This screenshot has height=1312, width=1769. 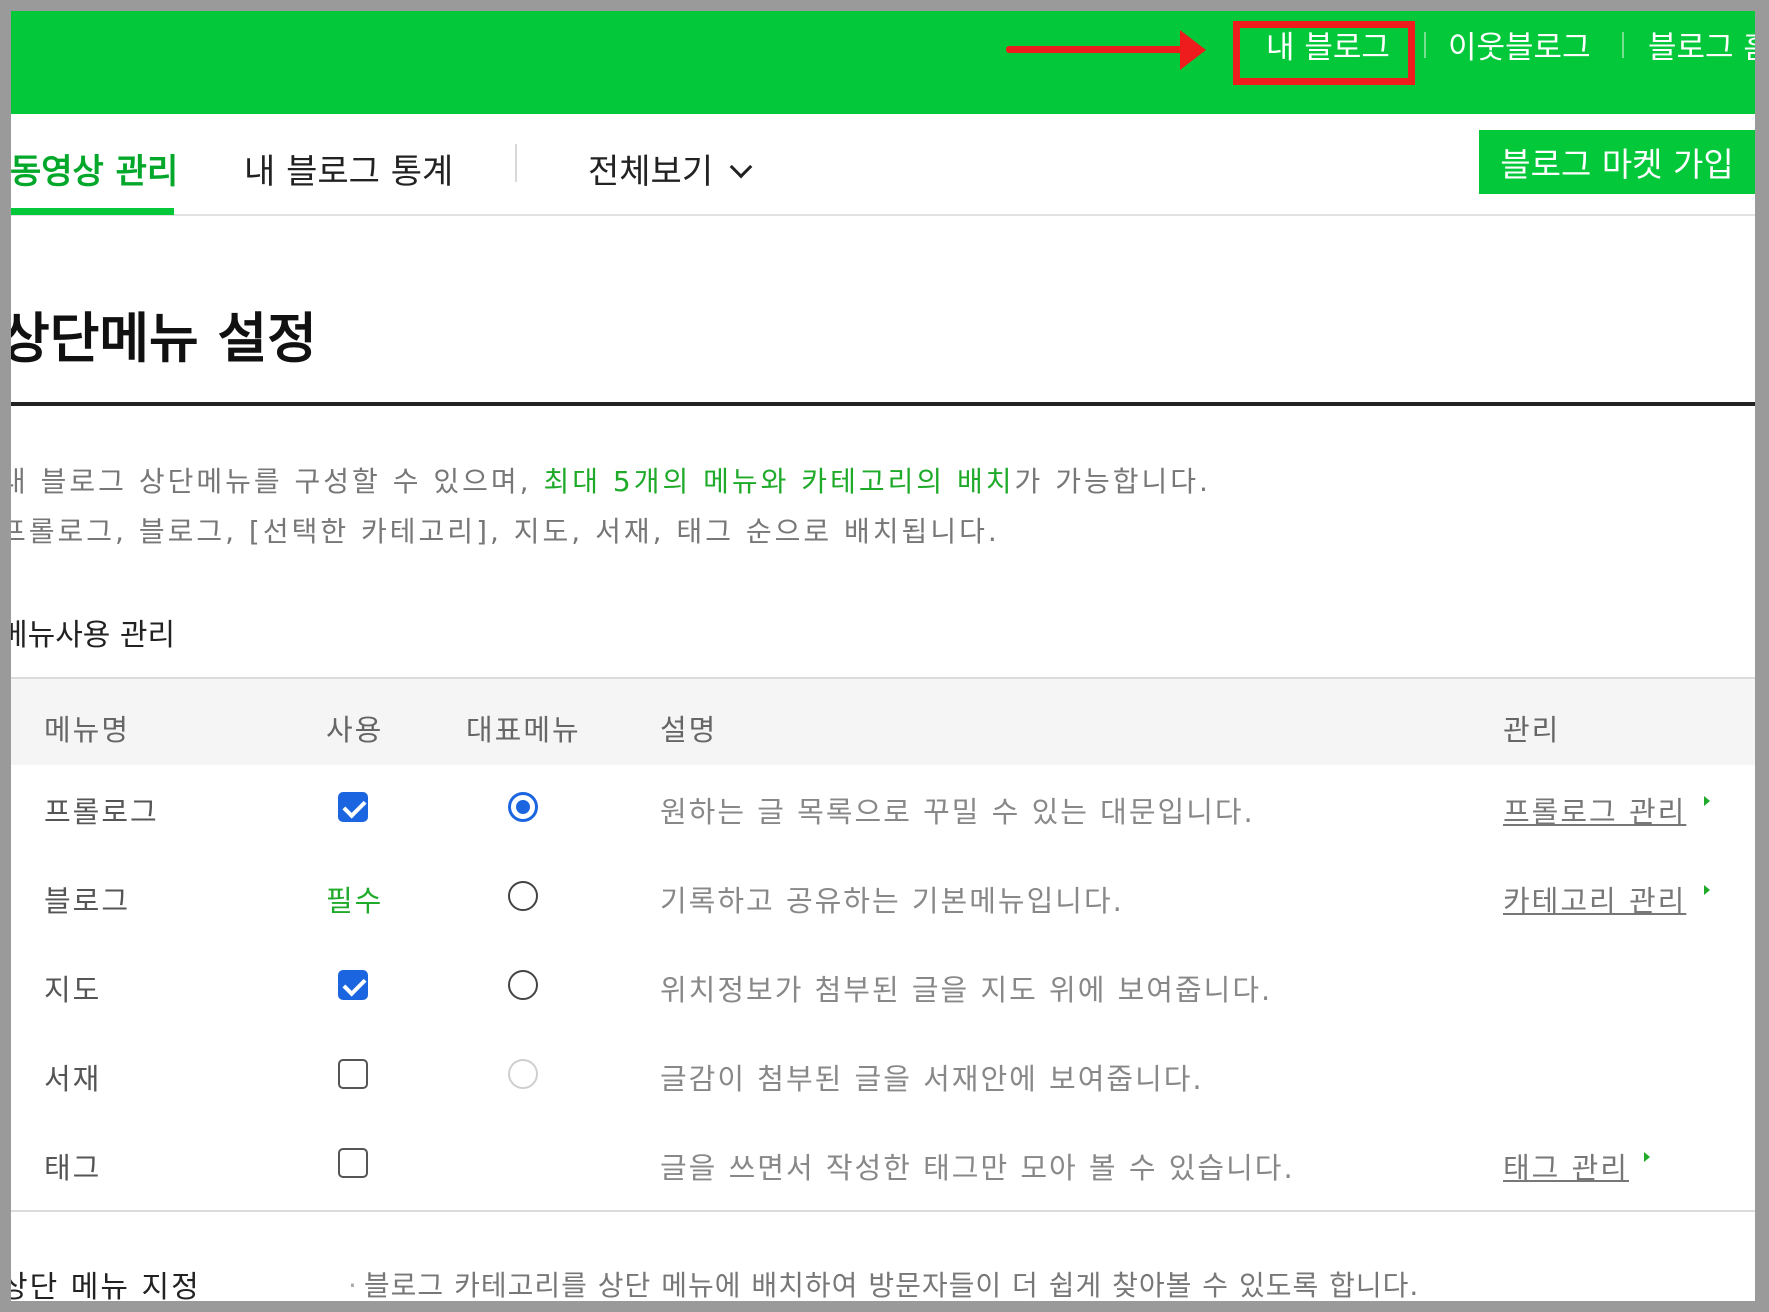 I want to click on table-row: 지도 위치정보가 첨부된 글을 지도 위에 보여줍니다., so click(x=884, y=984).